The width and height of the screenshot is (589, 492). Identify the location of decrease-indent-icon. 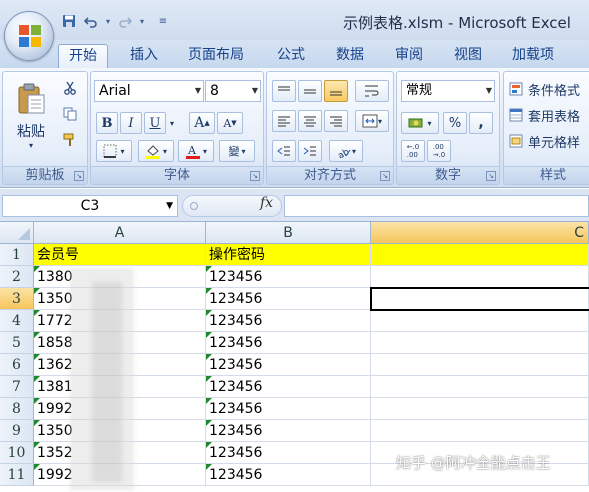
(283, 151).